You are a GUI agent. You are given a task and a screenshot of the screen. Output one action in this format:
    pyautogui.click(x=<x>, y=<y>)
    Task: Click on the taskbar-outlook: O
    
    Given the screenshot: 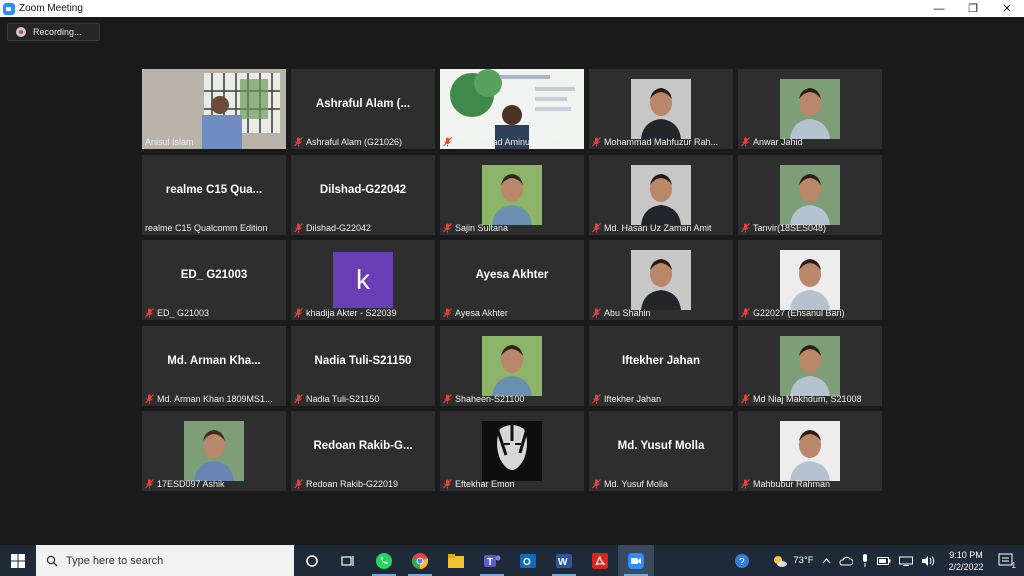 What is the action you would take?
    pyautogui.click(x=528, y=560)
    